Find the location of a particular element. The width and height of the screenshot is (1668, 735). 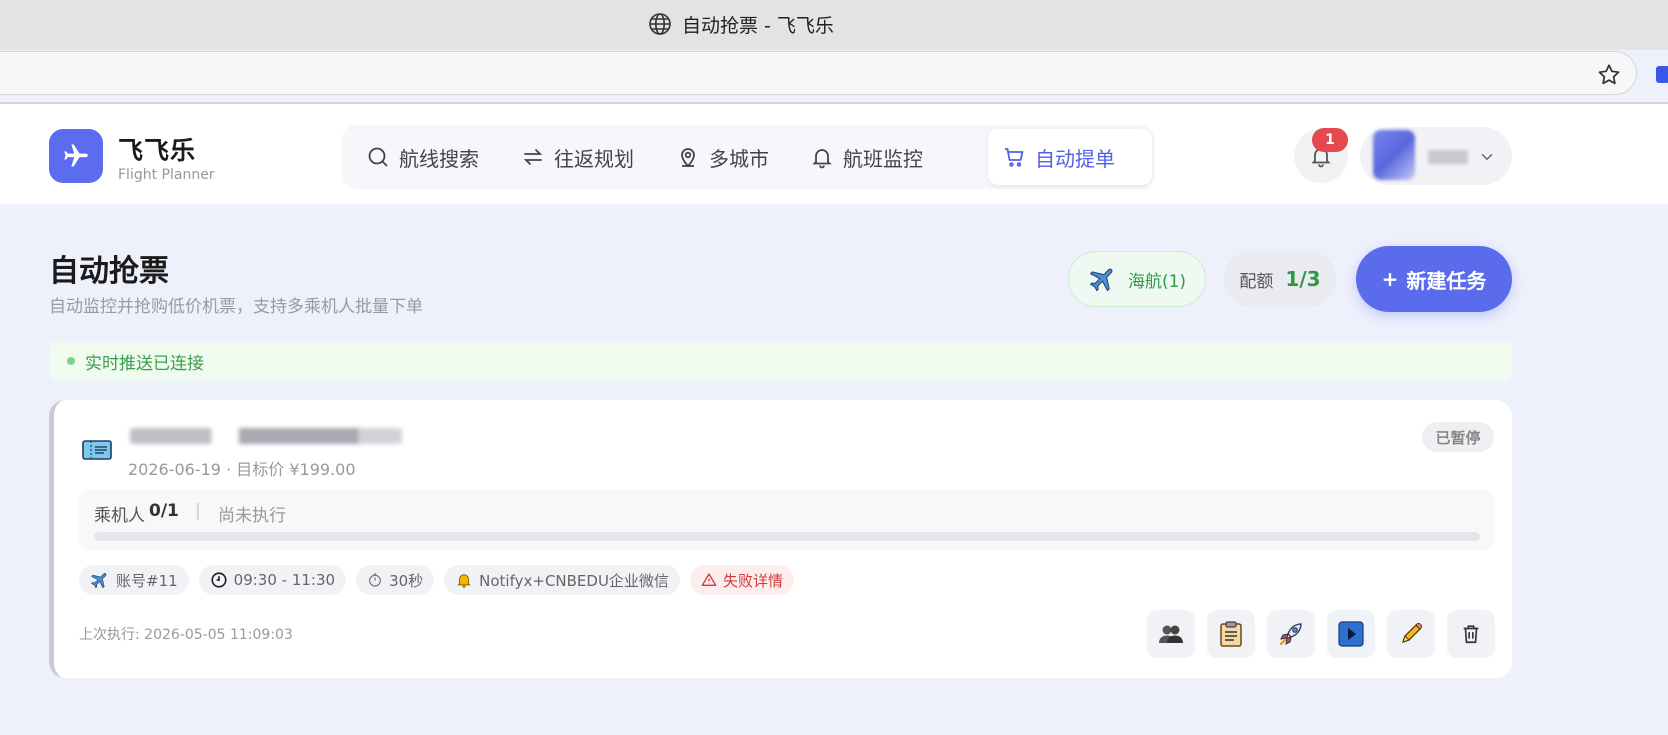

last-run-time: 上次执行: 2026-05-05 11:09:03 is located at coordinates (186, 635).